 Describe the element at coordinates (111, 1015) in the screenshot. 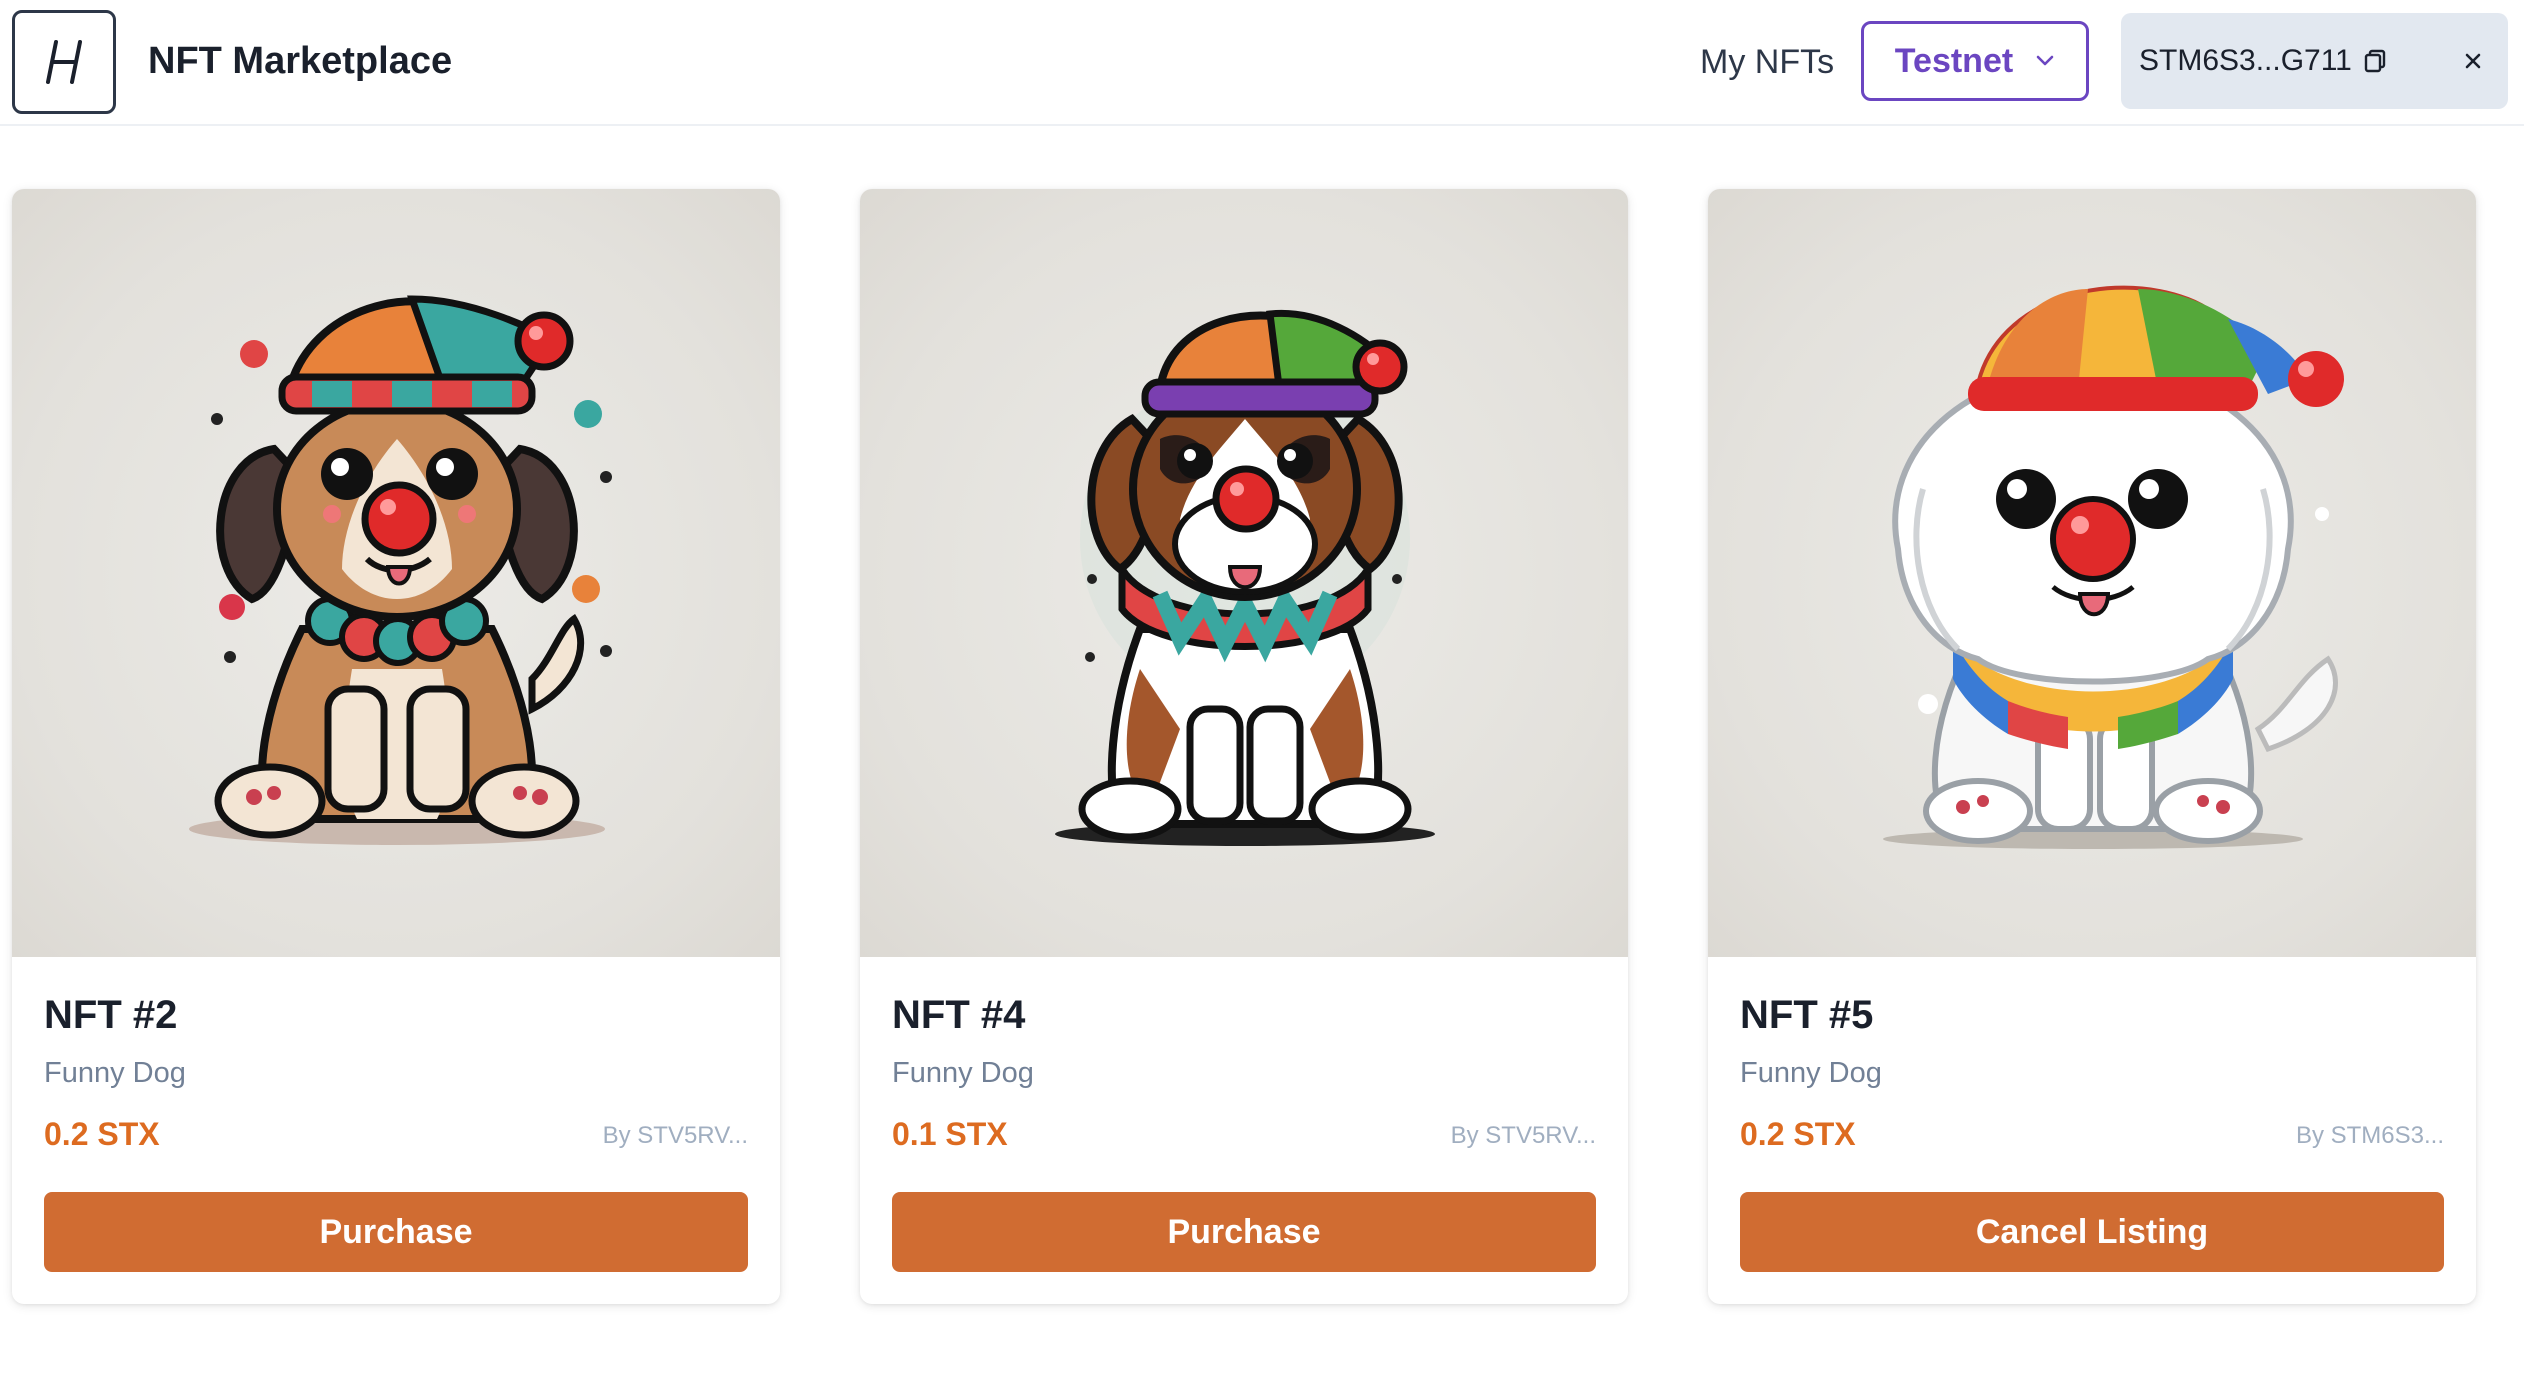

I see `nft-title: NFT #2` at that location.